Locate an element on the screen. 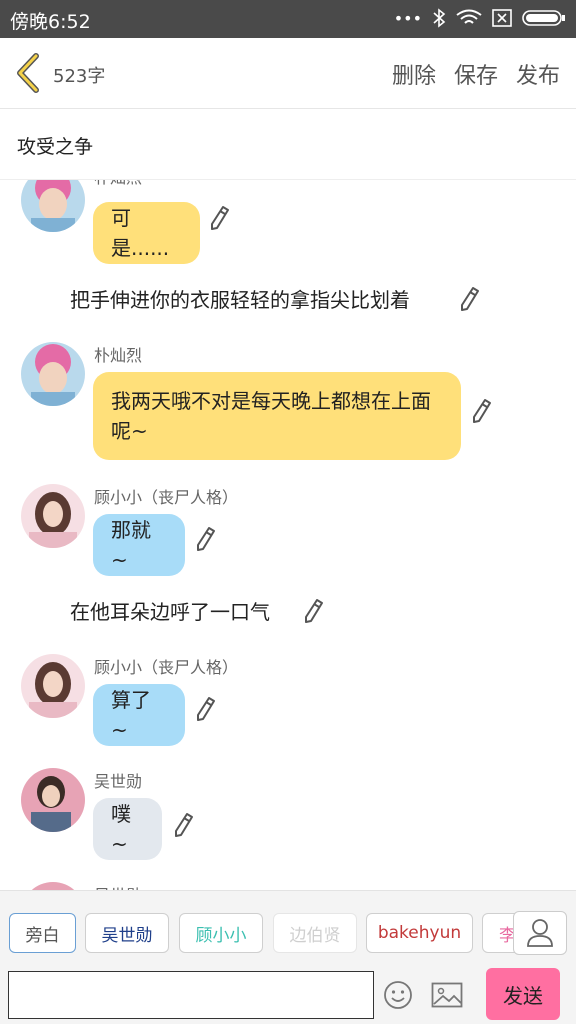 This screenshot has width=576, height=1024. publish-button: 发布 is located at coordinates (538, 74).